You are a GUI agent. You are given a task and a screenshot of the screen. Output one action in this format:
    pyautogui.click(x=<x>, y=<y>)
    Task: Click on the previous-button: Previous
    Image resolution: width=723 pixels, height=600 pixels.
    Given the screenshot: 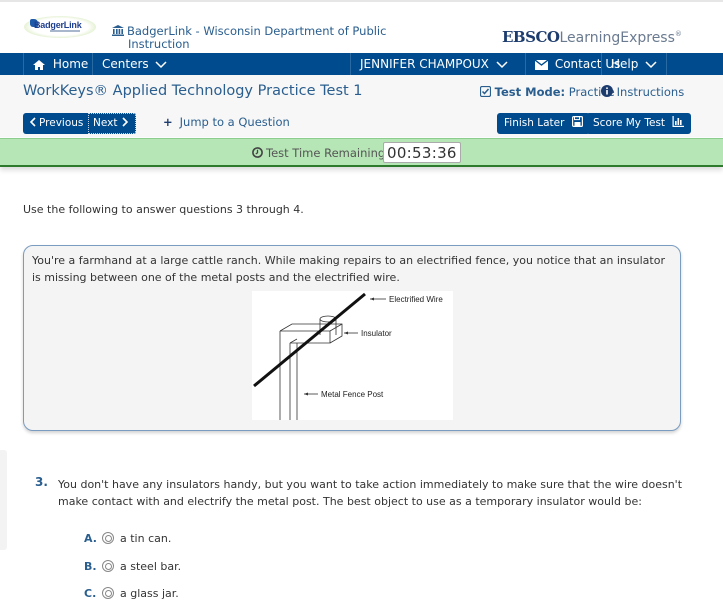 What is the action you would take?
    pyautogui.click(x=55, y=123)
    